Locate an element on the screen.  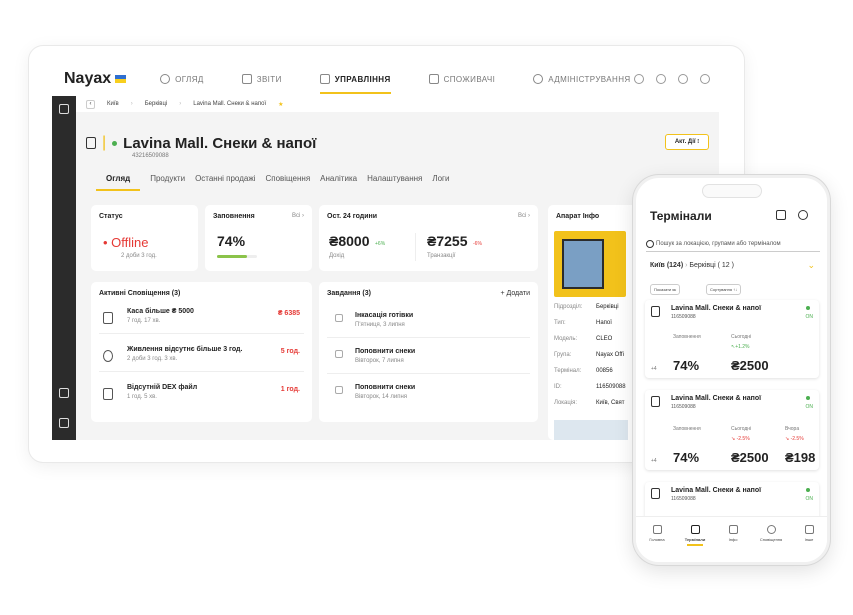
breadcrumb-item: Lavina Mall. Снеки & напої is located at coordinates (230, 104).